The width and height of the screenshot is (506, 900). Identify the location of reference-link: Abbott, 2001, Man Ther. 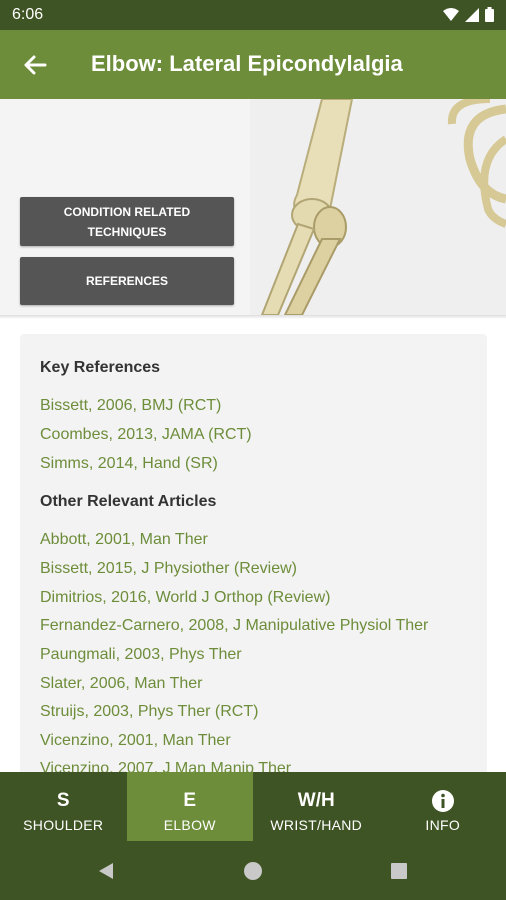
(124, 540).